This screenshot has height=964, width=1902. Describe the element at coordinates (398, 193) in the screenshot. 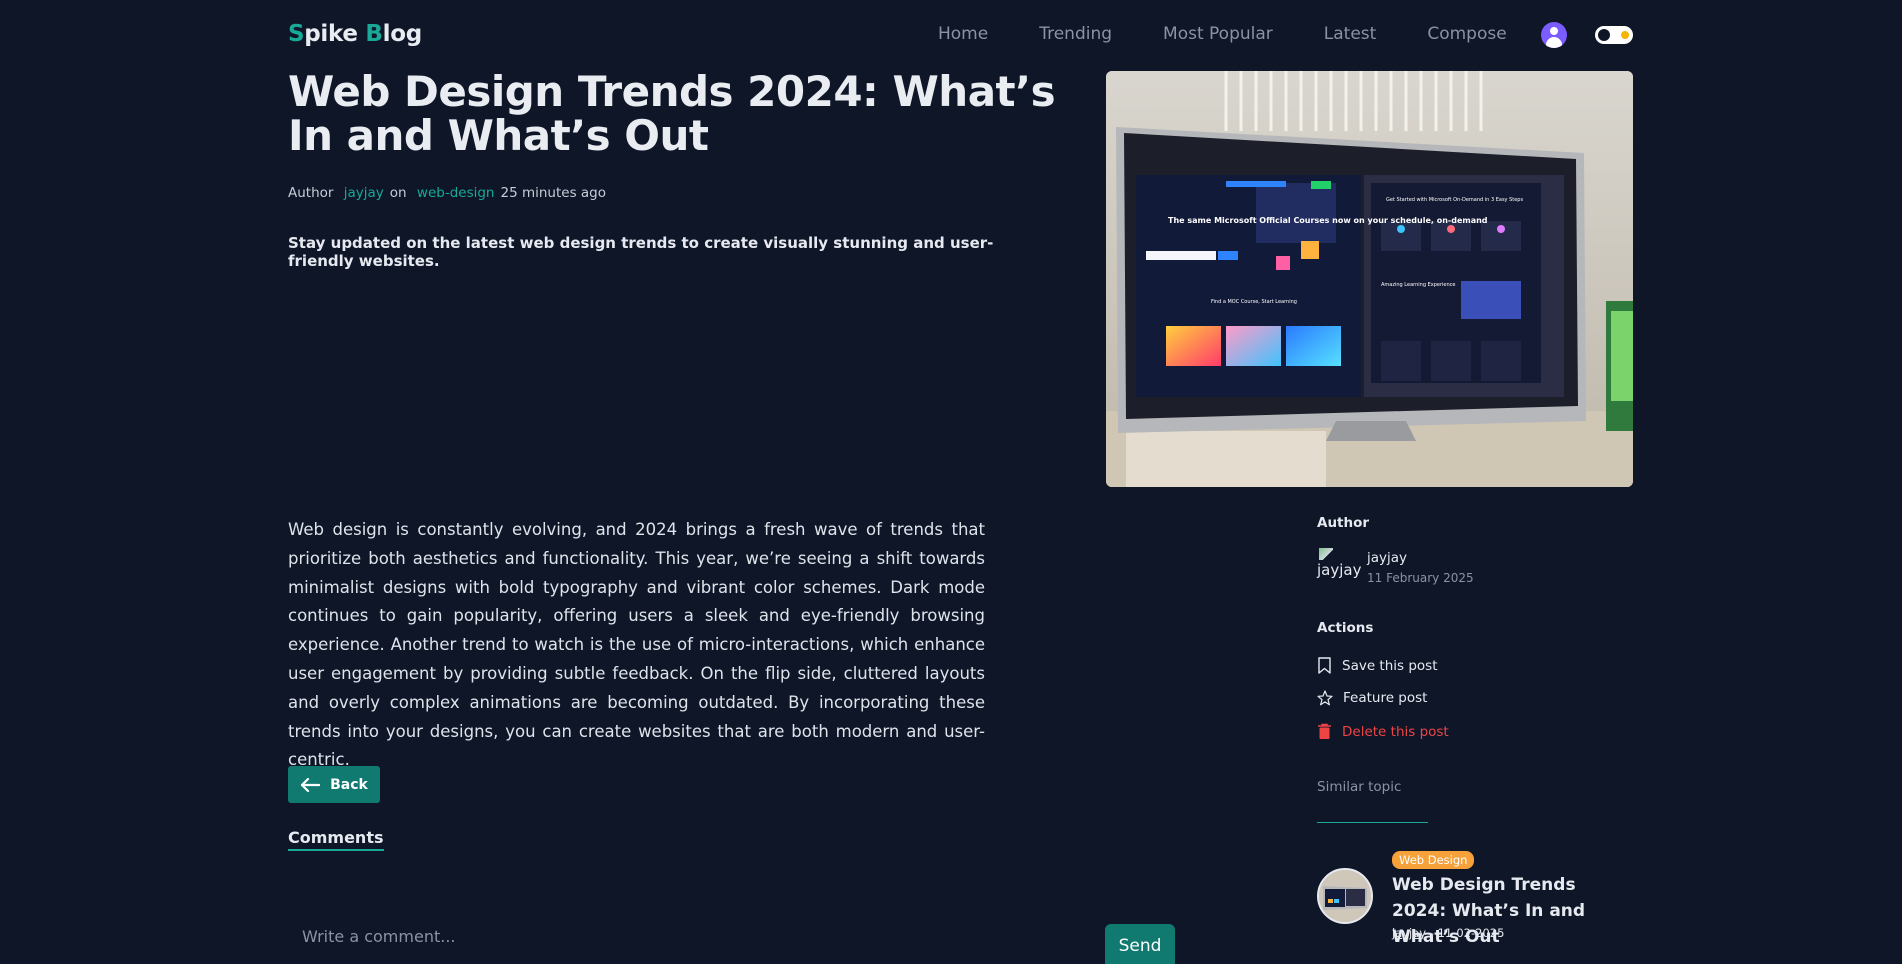

I see `meta-on: on` at that location.